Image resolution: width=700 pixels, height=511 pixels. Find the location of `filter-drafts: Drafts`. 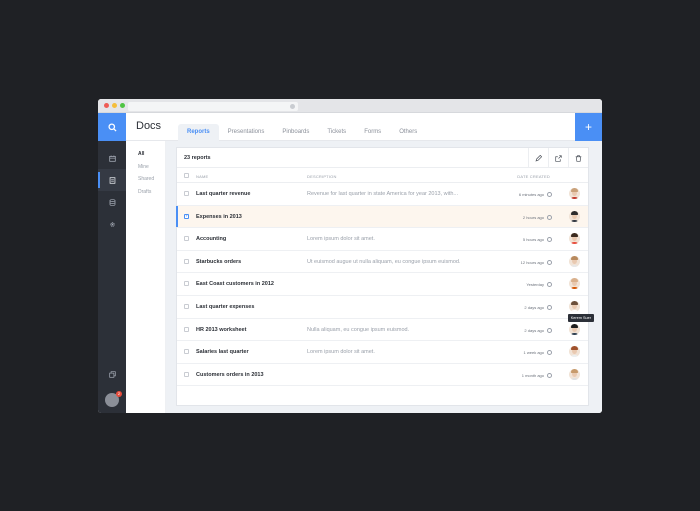

filter-drafts: Drafts is located at coordinates (145, 192).